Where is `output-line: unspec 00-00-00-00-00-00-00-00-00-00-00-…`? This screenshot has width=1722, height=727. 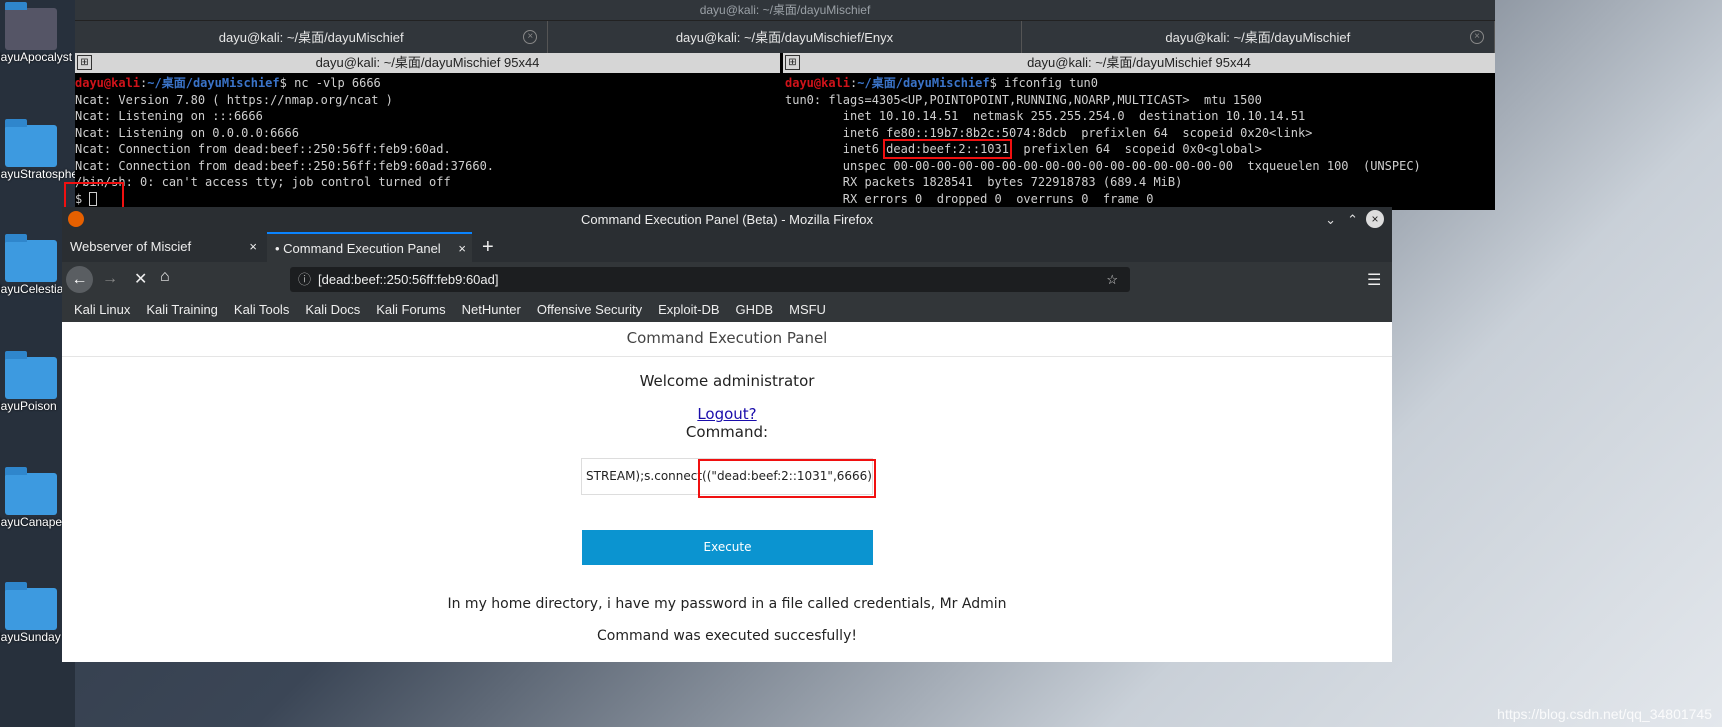
output-line: unspec 00-00-00-00-00-00-00-00-00-00-00-… is located at coordinates (1103, 165).